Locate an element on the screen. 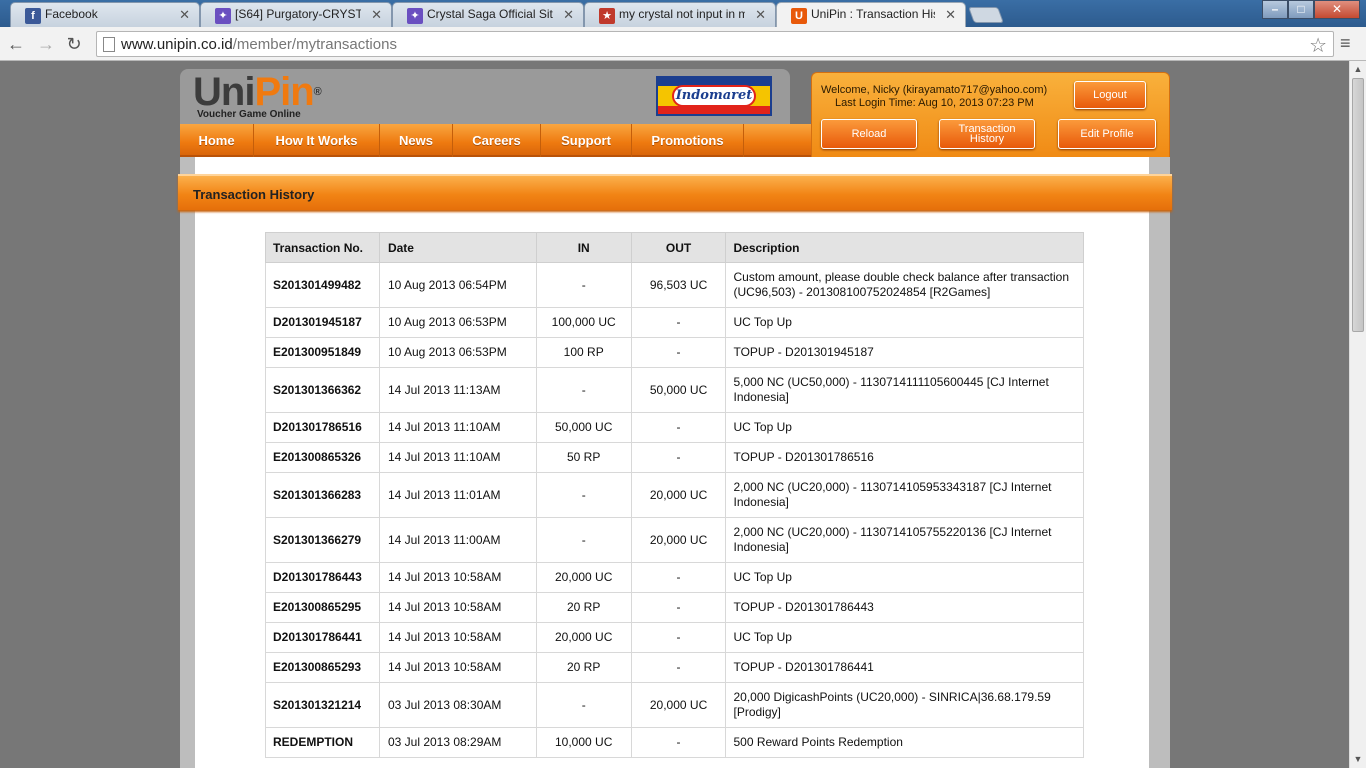  cell-out: 96,503 UC is located at coordinates (678, 285).